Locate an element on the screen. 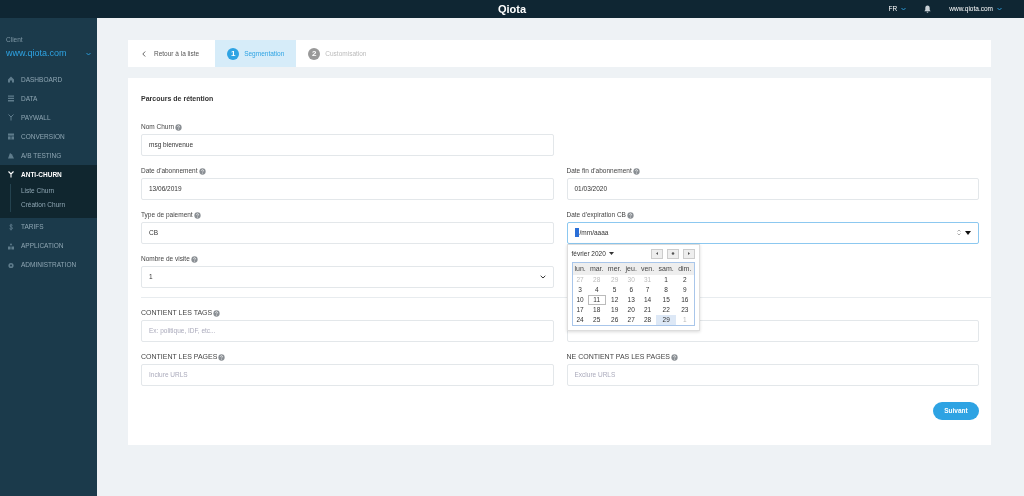 The image size is (1024, 496). triangle-left-icon is located at coordinates (656, 253).